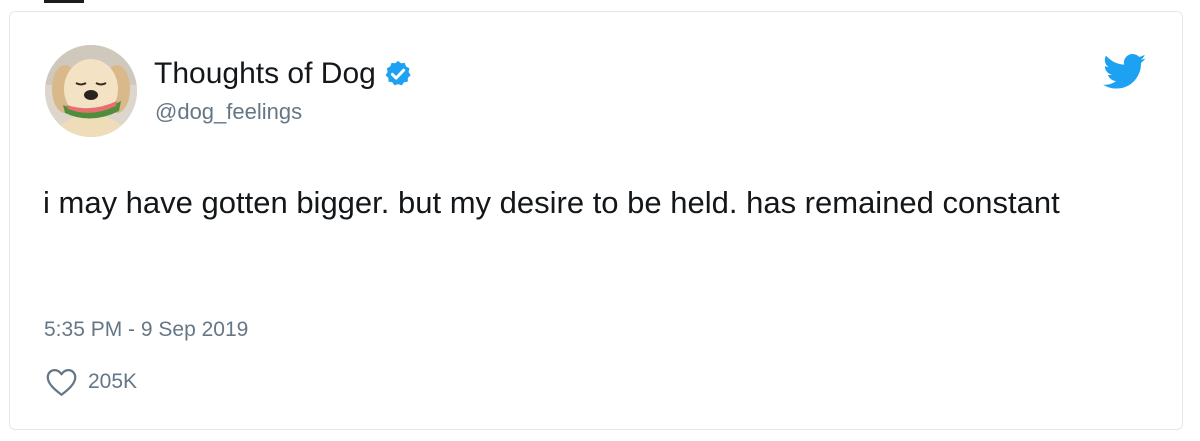  I want to click on avatar, so click(91, 91).